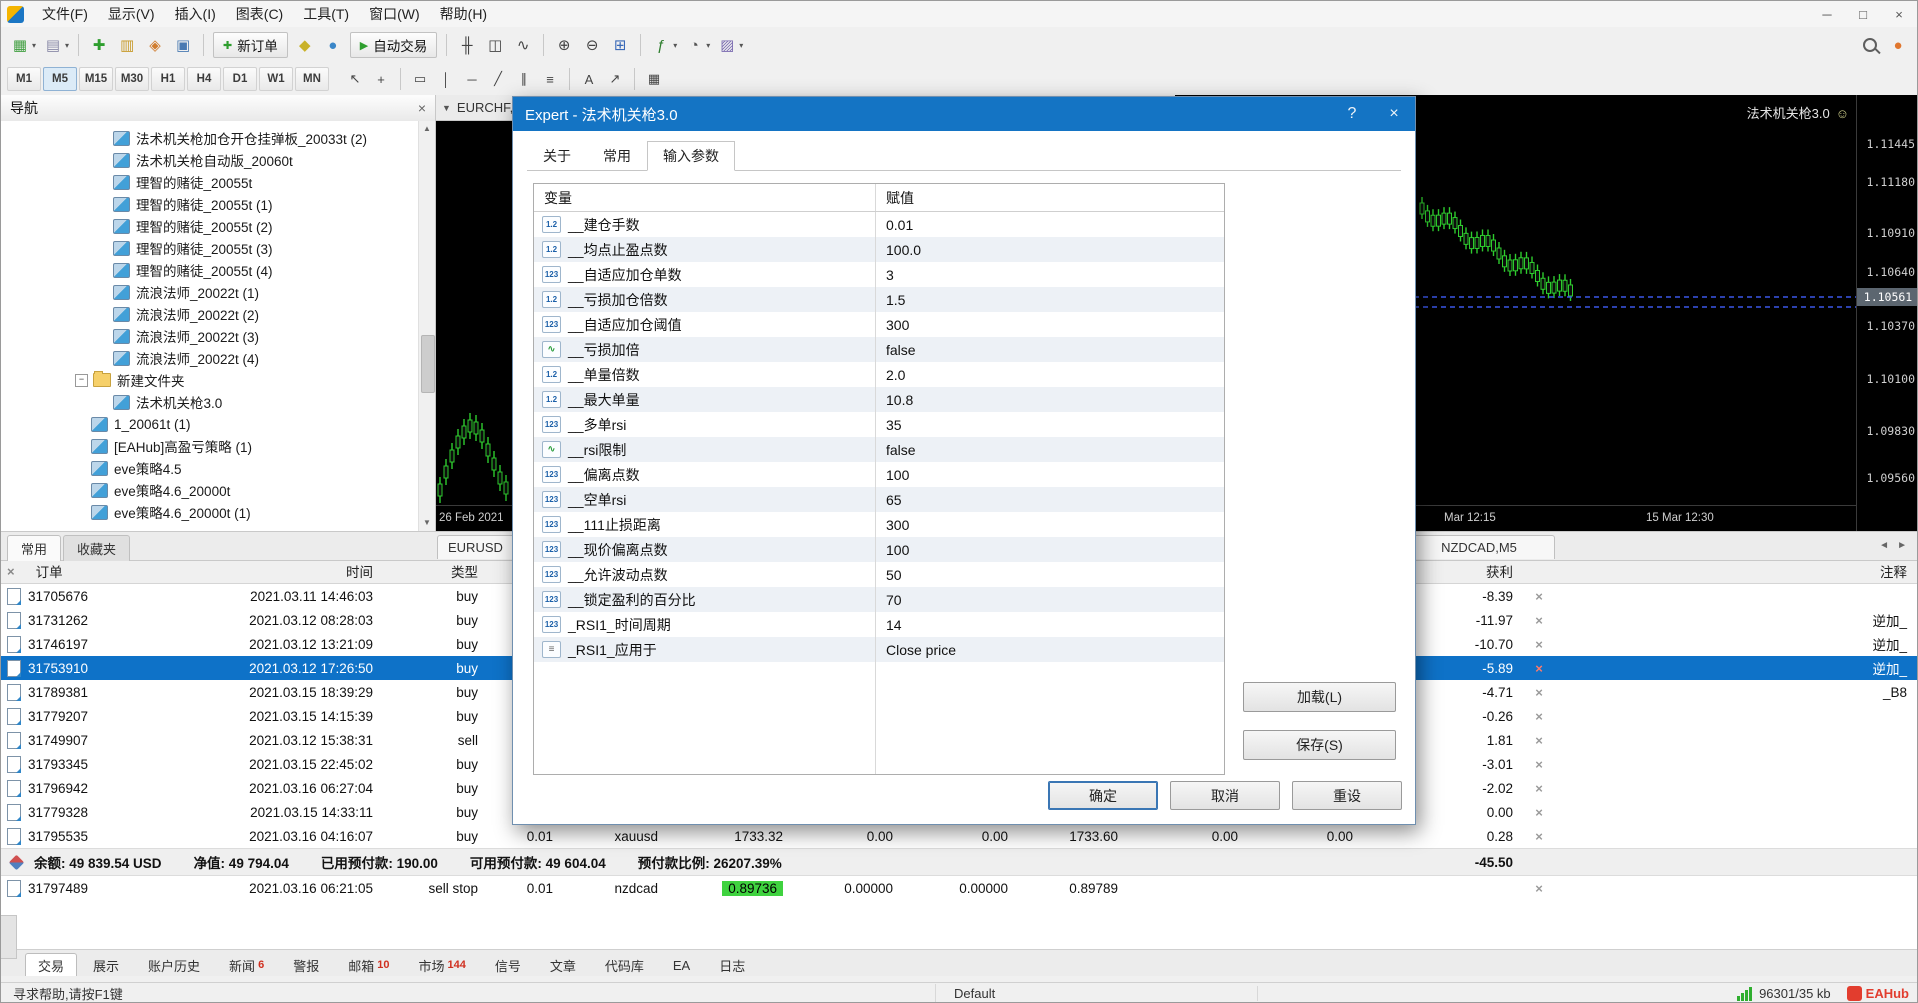  Describe the element at coordinates (34, 548) in the screenshot. I see `tab-common: 常用` at that location.